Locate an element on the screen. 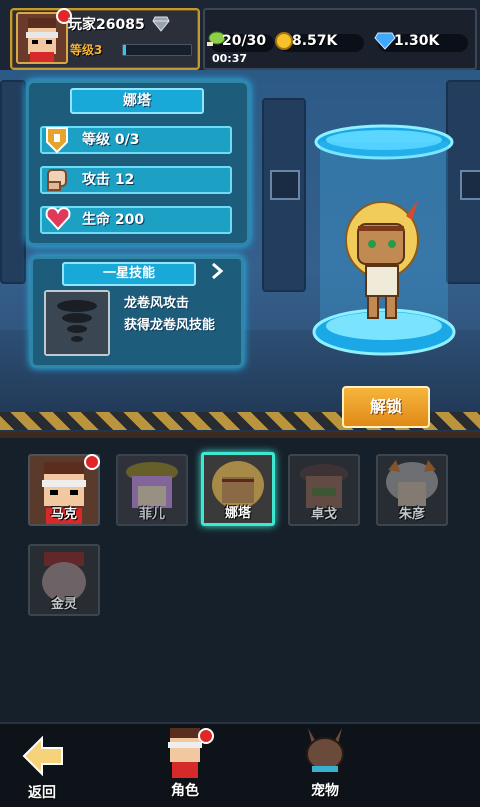 Image resolution: width=480 pixels, height=807 pixels. back-button: 返回 is located at coordinates (42, 764).